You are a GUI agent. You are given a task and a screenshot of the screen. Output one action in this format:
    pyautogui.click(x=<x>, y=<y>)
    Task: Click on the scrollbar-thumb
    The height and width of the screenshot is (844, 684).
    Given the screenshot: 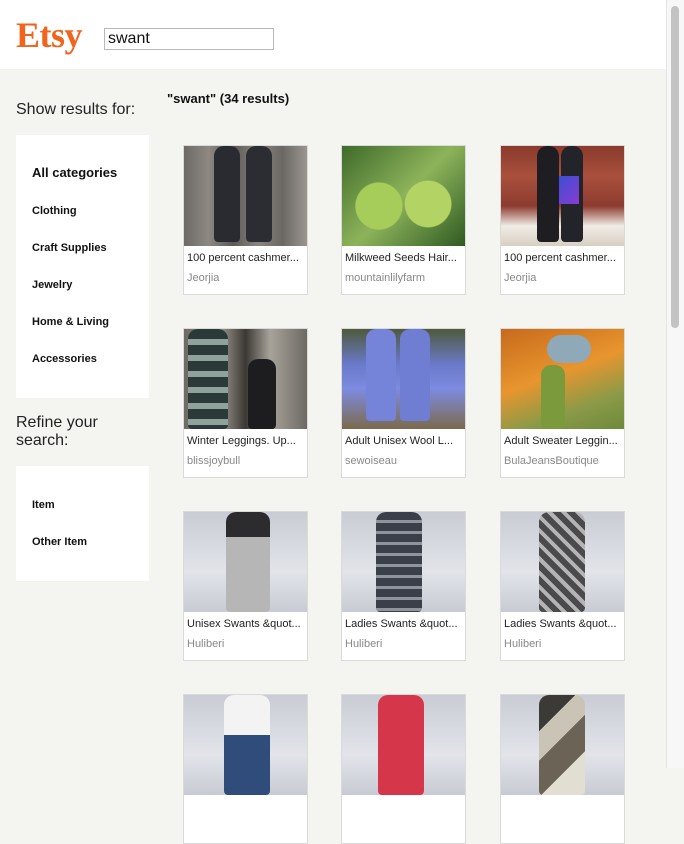 What is the action you would take?
    pyautogui.click(x=675, y=167)
    